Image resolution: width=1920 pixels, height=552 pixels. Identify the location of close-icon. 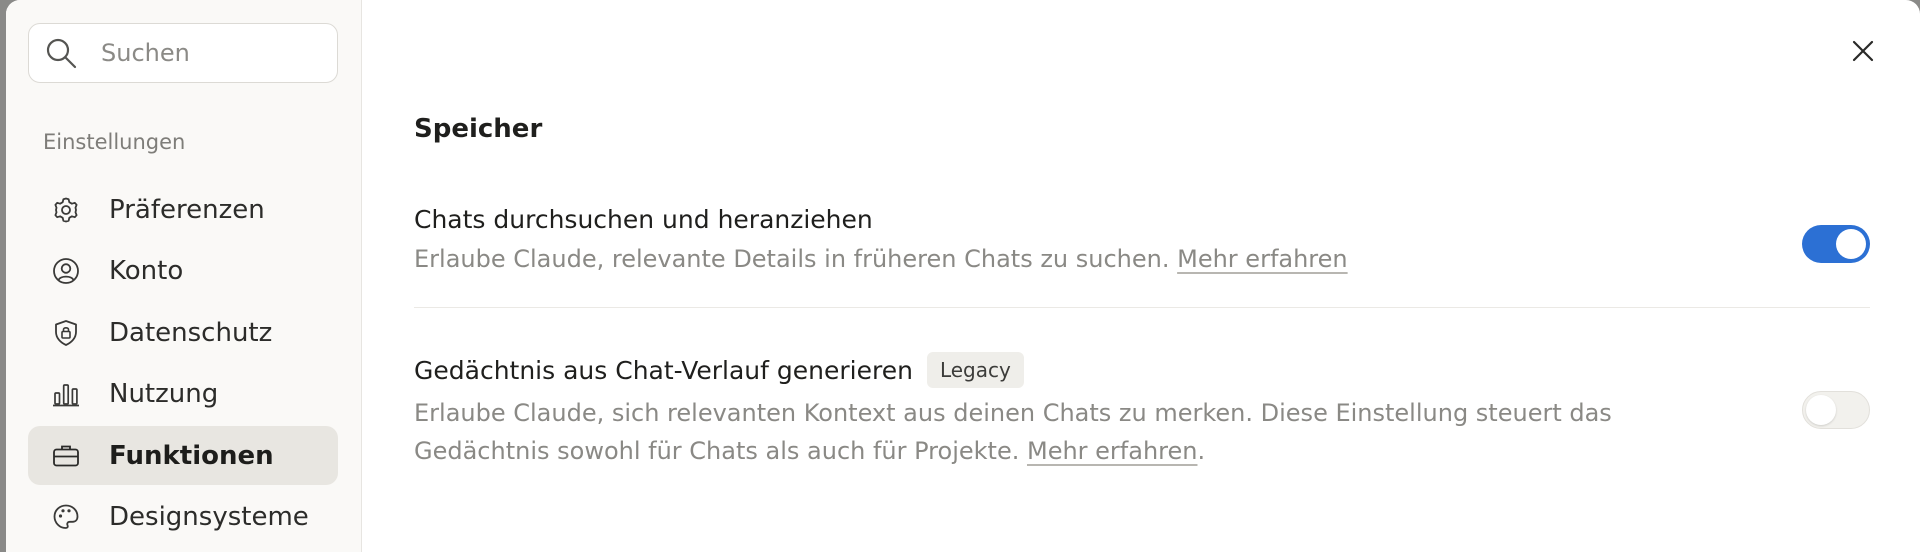
(1863, 53).